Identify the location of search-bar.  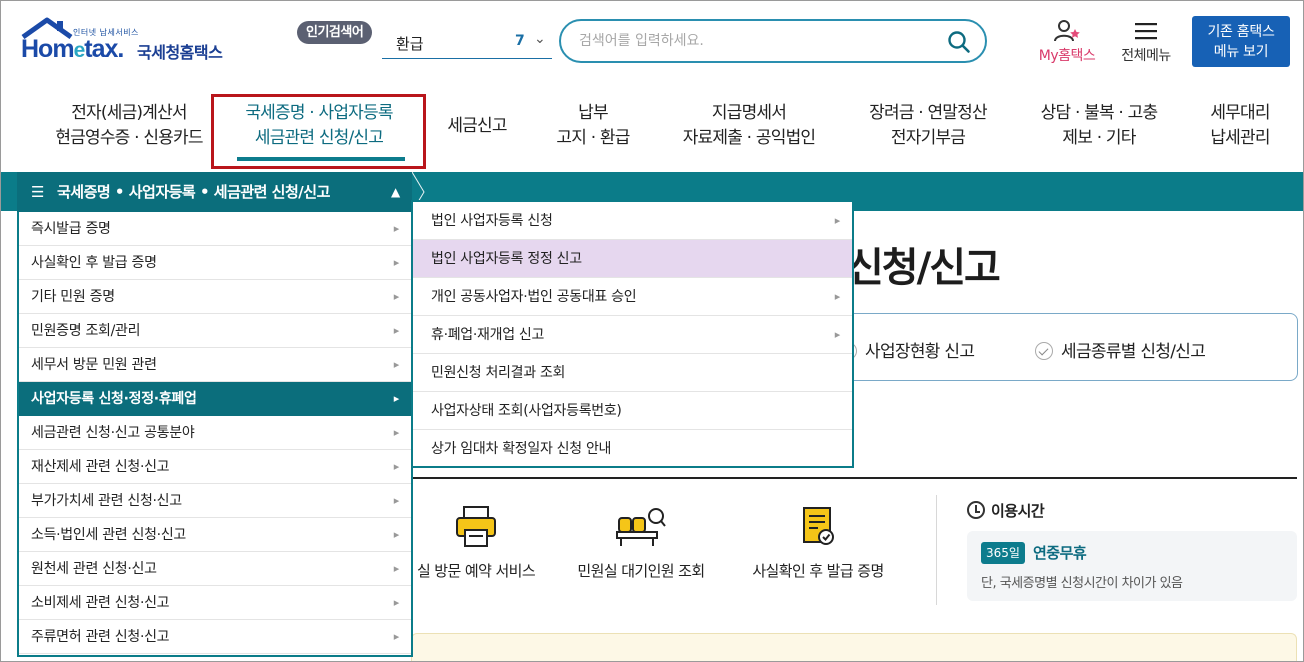
(773, 41).